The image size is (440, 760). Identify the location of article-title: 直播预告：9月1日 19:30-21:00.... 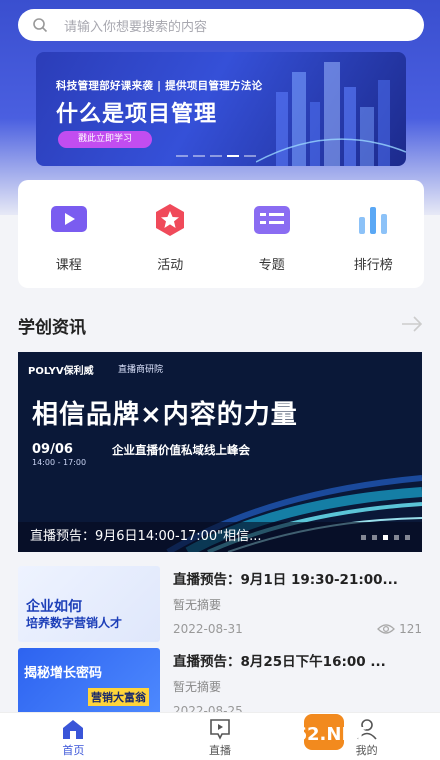
(285, 580).